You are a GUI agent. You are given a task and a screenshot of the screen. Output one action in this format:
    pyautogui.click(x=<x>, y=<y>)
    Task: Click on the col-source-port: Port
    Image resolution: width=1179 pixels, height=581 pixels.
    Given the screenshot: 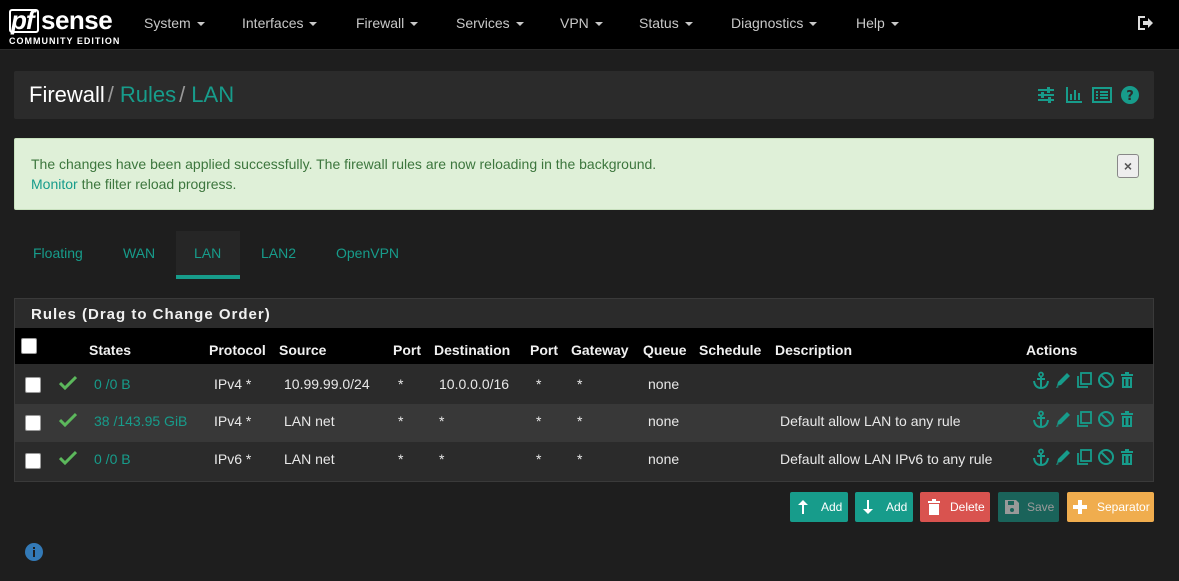 What is the action you would take?
    pyautogui.click(x=407, y=350)
    